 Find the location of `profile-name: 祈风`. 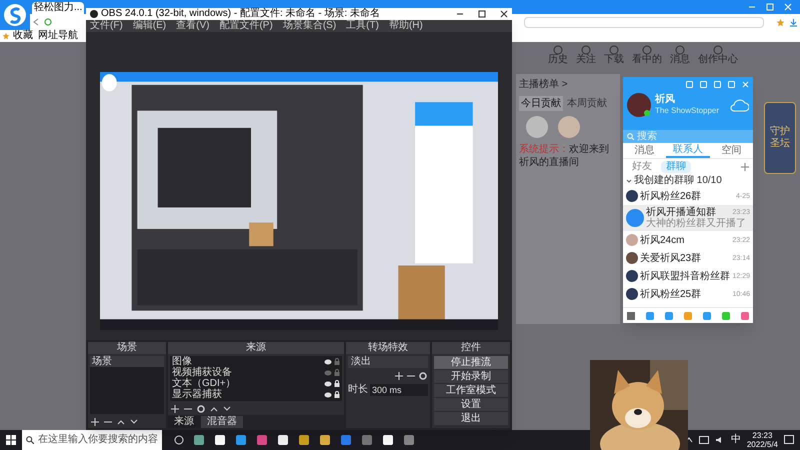

profile-name: 祈风 is located at coordinates (665, 100).